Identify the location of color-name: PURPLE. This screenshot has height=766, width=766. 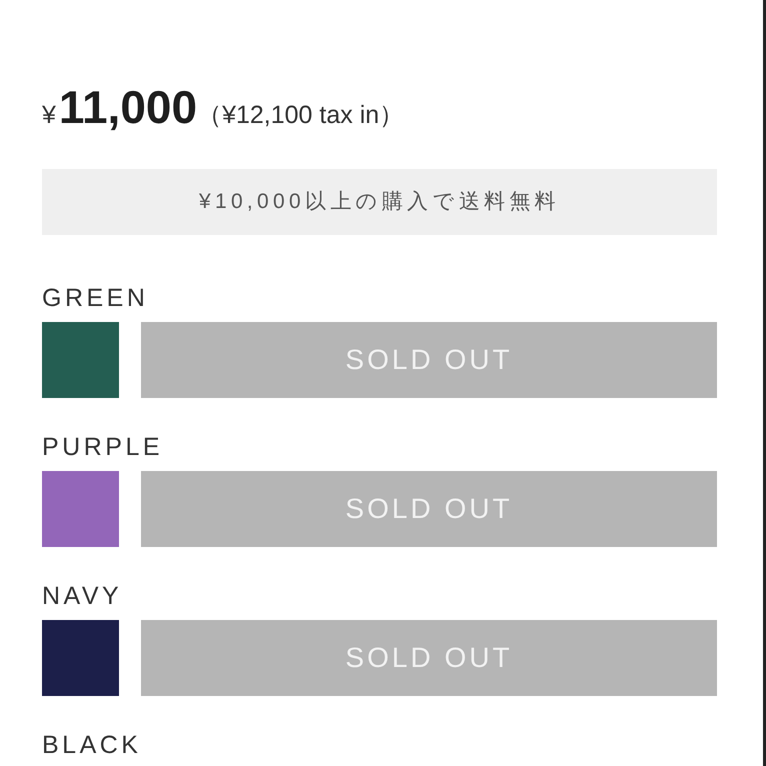
(103, 447).